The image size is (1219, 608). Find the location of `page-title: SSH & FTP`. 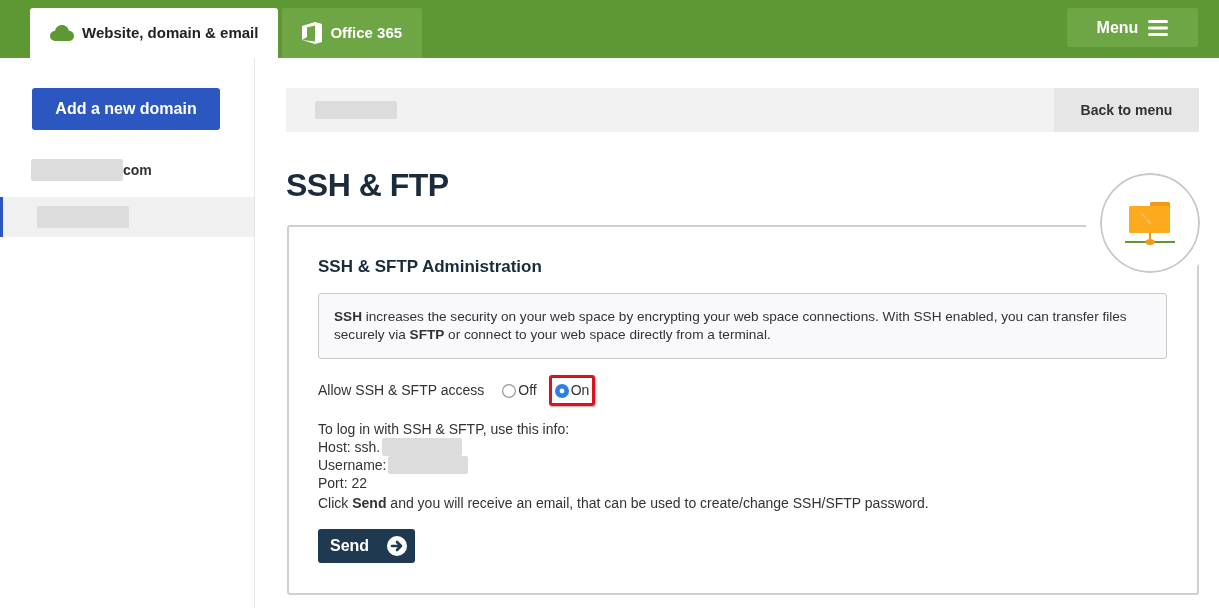

page-title: SSH & FTP is located at coordinates (368, 185).